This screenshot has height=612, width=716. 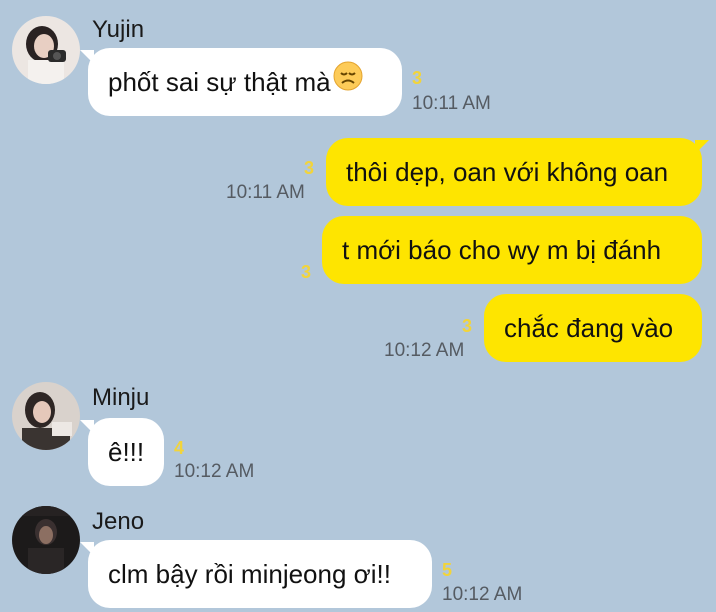 I want to click on message-text: chắc đang vào, so click(x=589, y=328).